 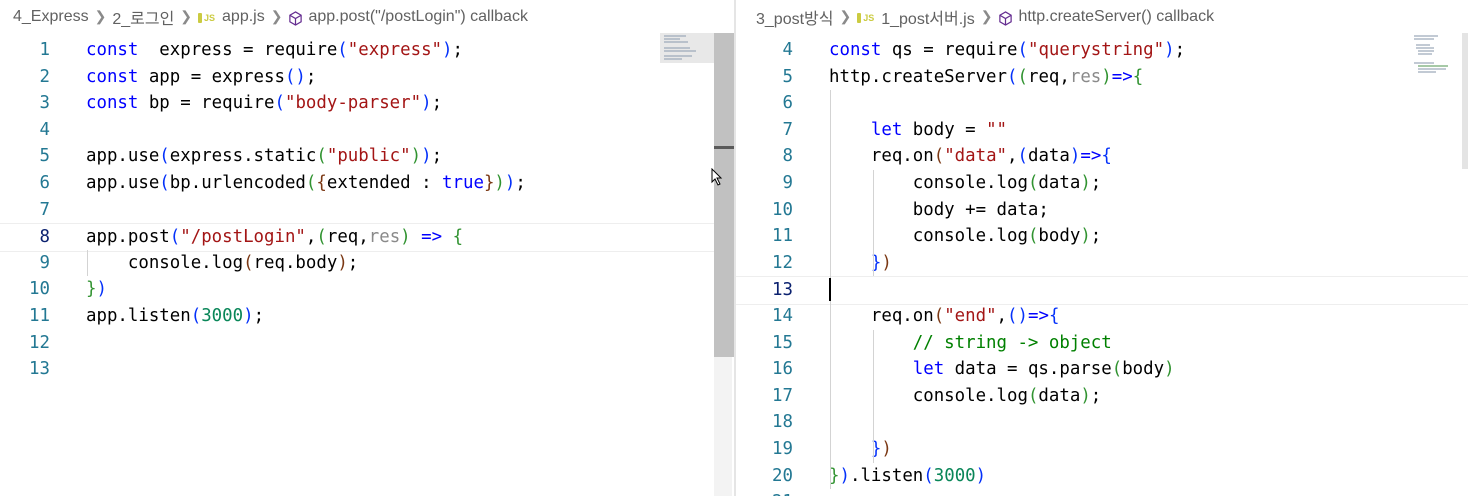 What do you see at coordinates (1102, 369) in the screenshot?
I see `code-line: 16 let data = qs.parse(body)` at bounding box center [1102, 369].